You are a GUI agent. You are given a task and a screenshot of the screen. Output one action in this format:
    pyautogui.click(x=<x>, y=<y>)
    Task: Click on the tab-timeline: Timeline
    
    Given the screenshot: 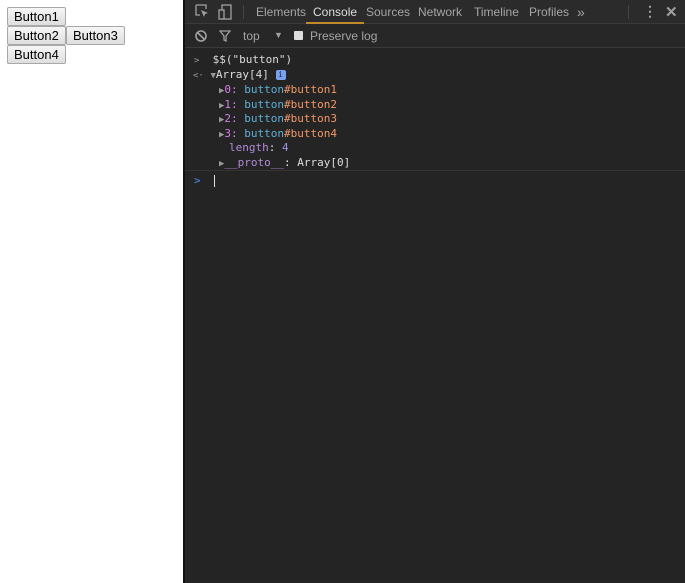 What is the action you would take?
    pyautogui.click(x=496, y=12)
    